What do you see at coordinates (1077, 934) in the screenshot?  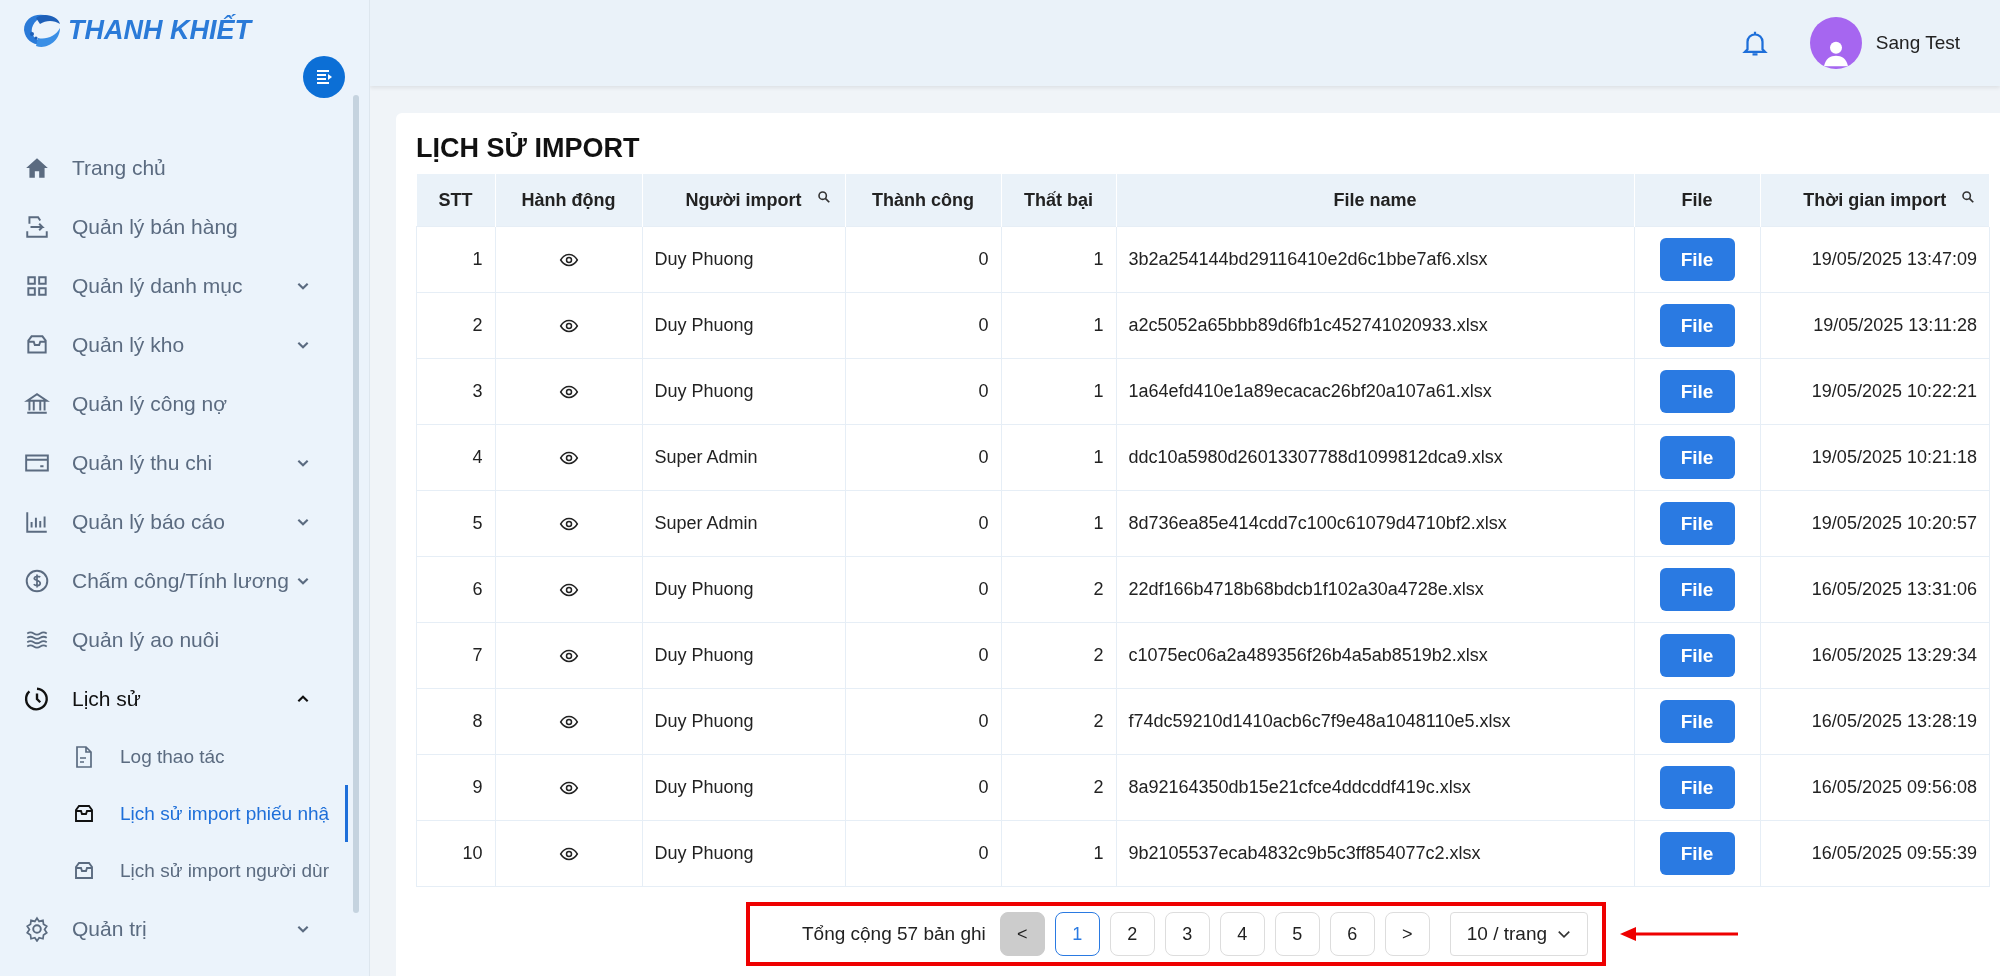 I see `page-button: 1` at bounding box center [1077, 934].